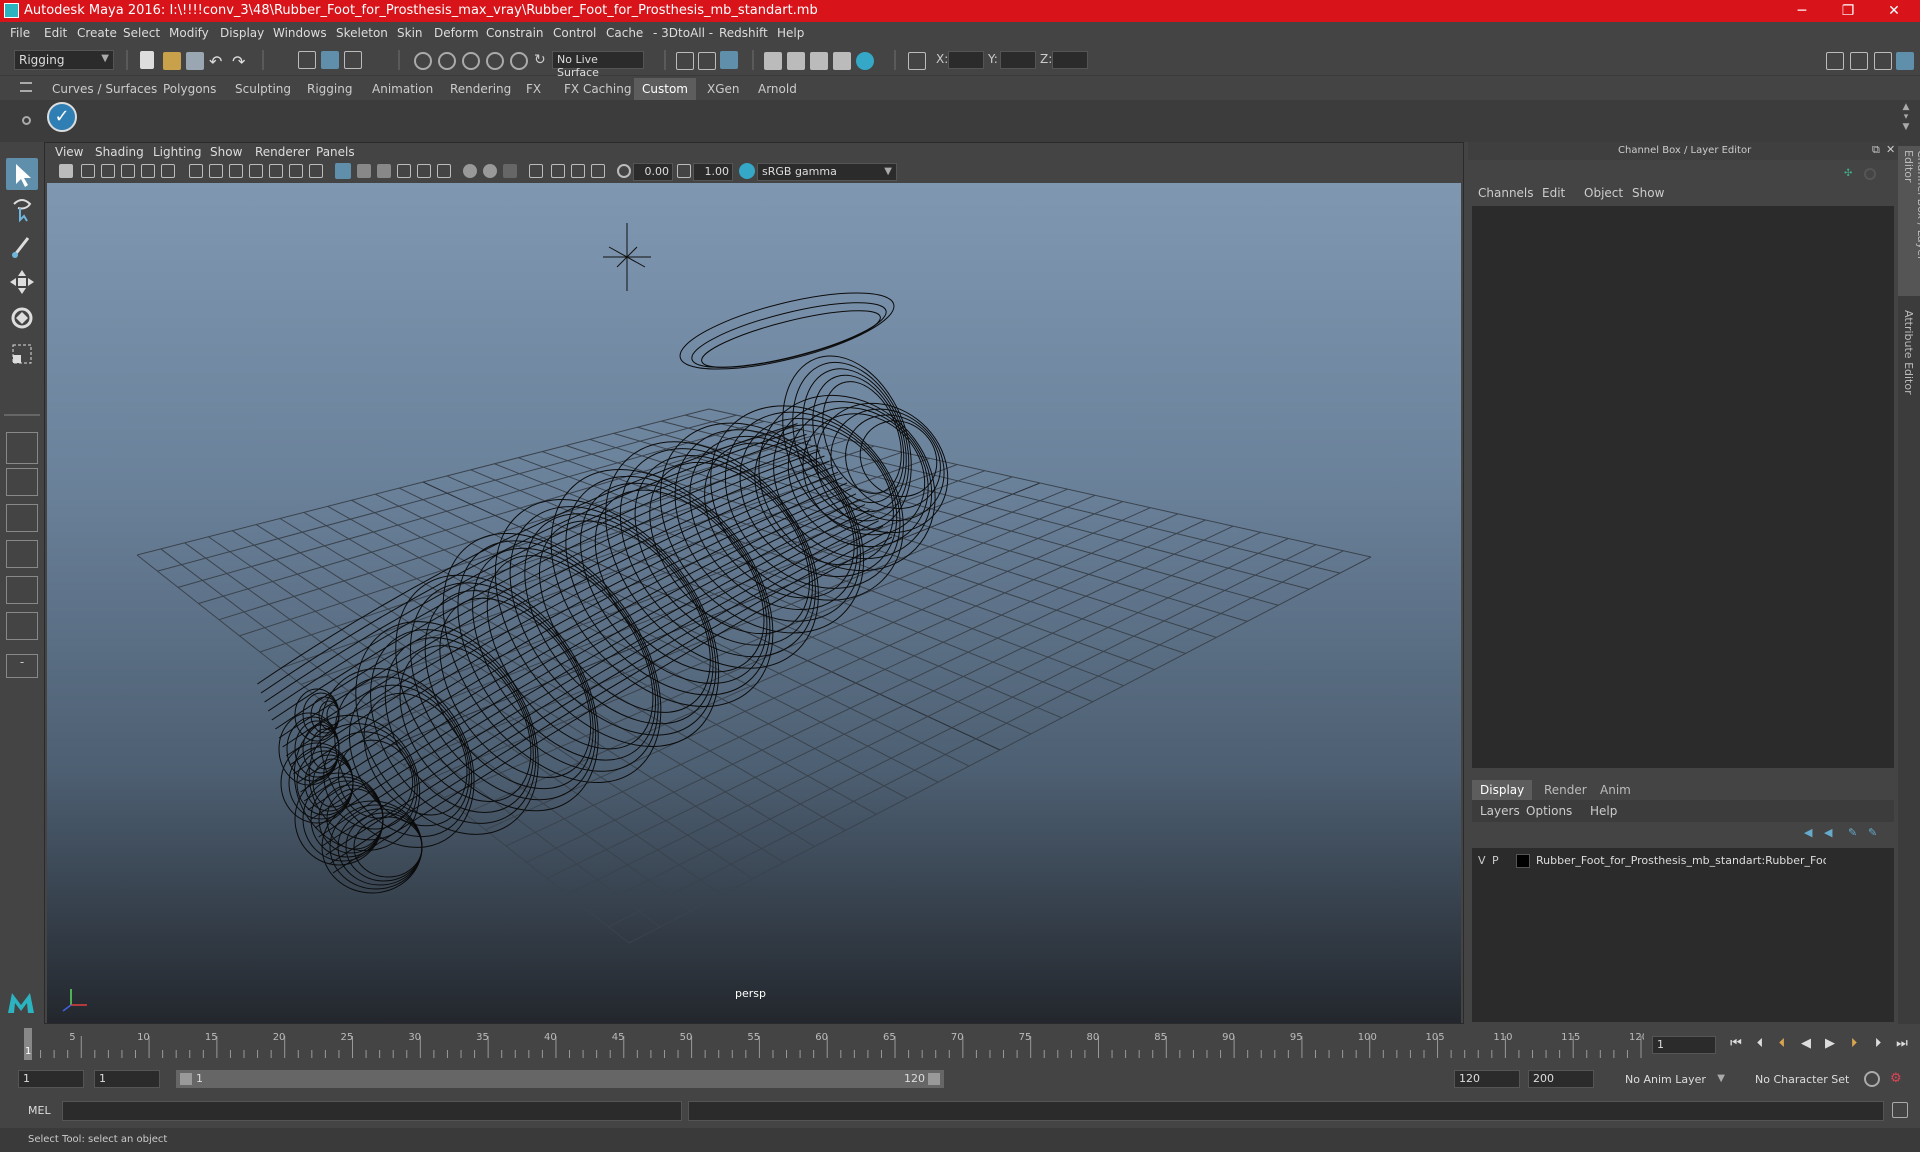 Image resolution: width=1920 pixels, height=1152 pixels. What do you see at coordinates (1802, 11) in the screenshot?
I see `minimize-button: ─` at bounding box center [1802, 11].